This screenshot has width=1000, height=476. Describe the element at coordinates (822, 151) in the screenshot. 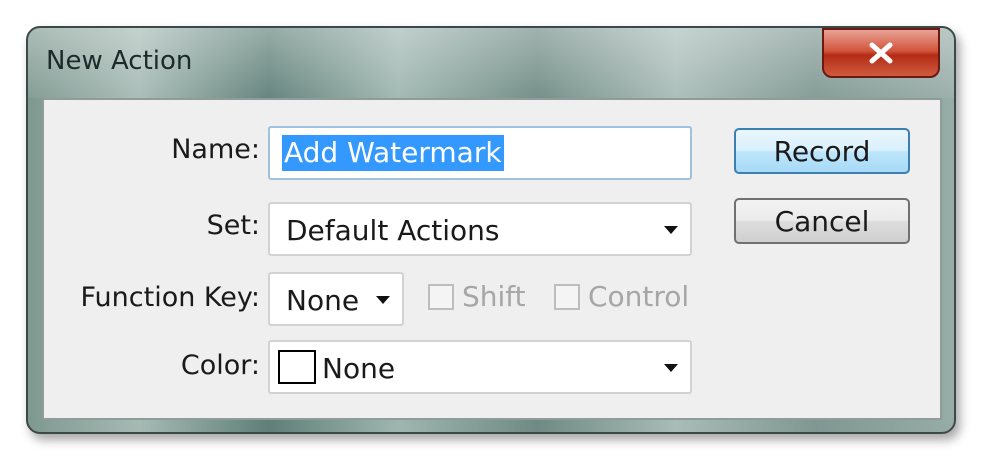

I see `record-button: Record` at that location.